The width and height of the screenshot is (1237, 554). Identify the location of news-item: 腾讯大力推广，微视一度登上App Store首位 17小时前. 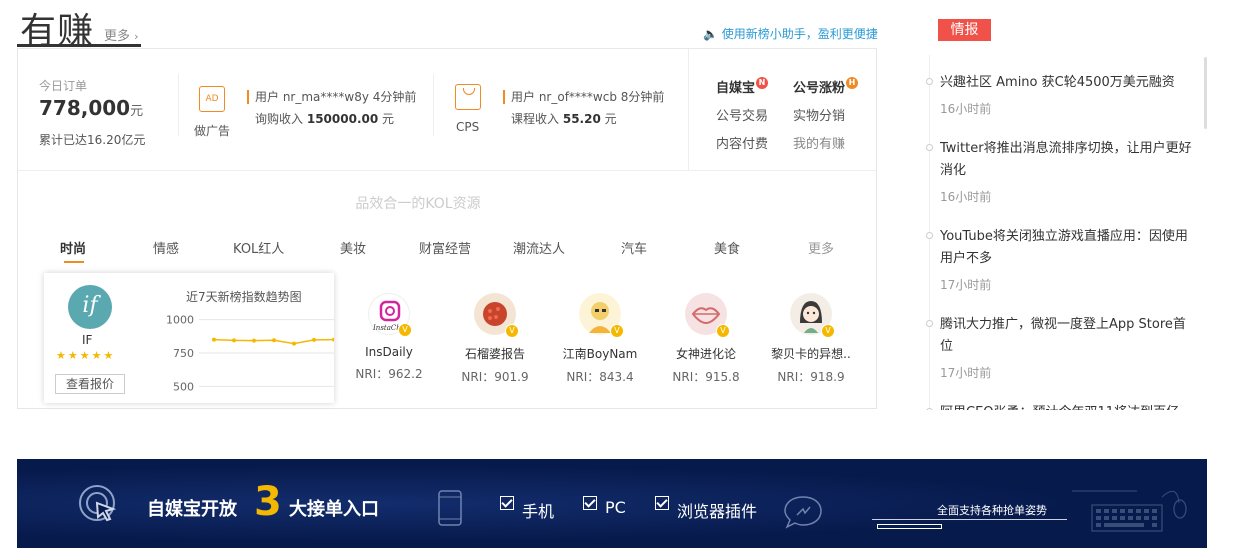
(1061, 347).